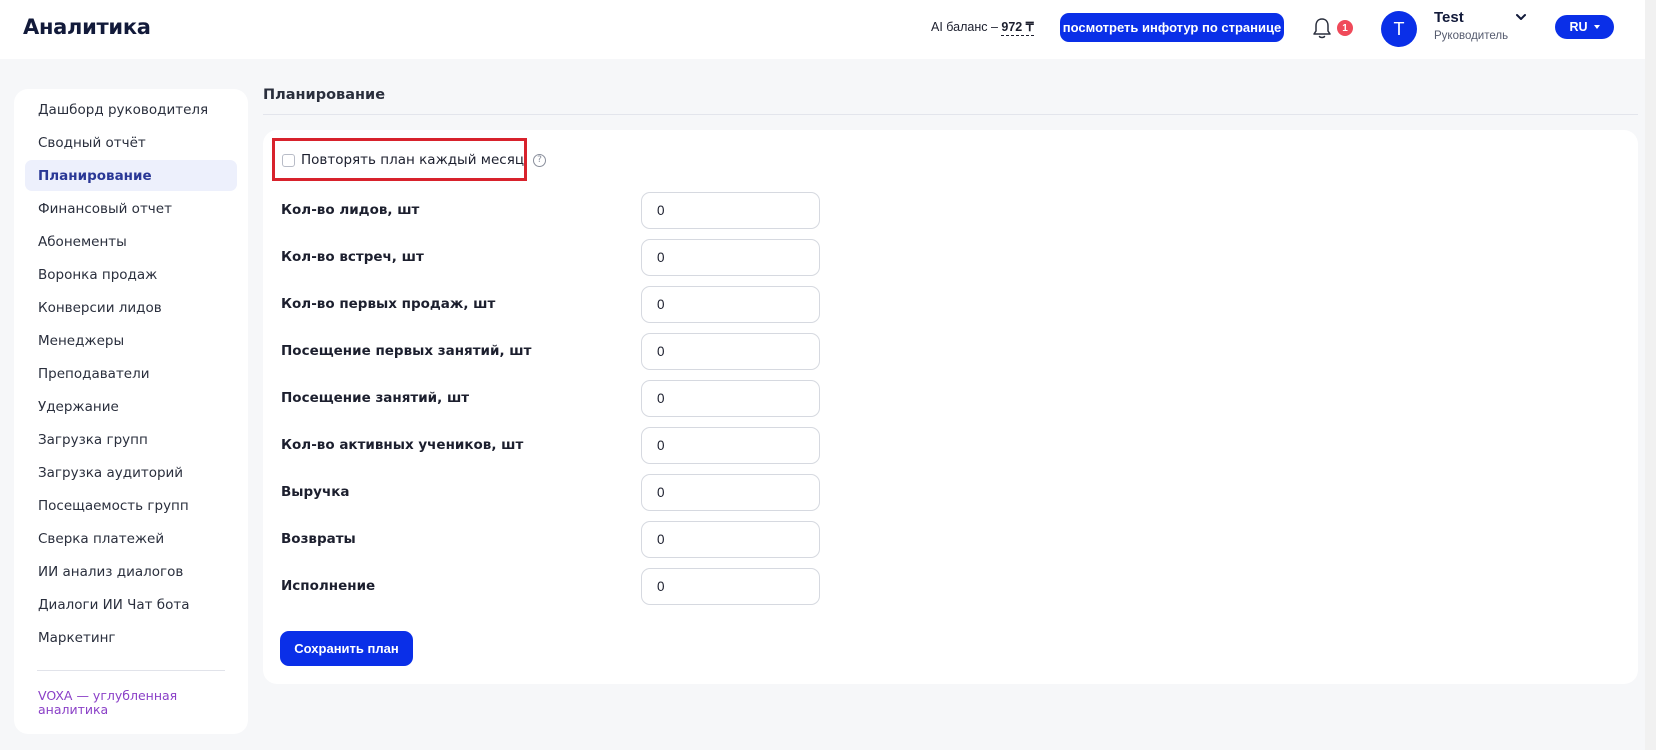 The width and height of the screenshot is (1656, 750). Describe the element at coordinates (1650, 375) in the screenshot. I see `scrollbar` at that location.